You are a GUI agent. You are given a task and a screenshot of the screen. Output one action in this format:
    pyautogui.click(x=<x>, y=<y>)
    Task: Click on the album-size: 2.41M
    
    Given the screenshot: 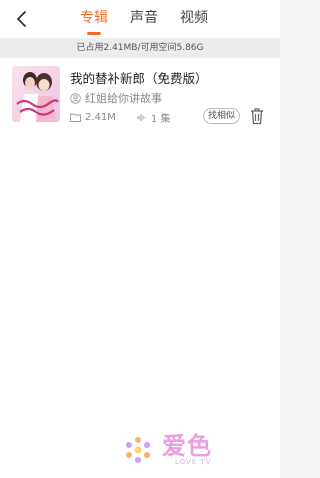 What is the action you would take?
    pyautogui.click(x=100, y=117)
    